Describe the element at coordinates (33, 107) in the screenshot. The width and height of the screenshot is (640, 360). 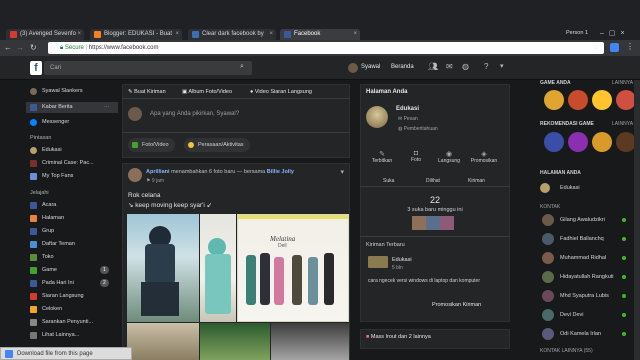
I see `newsfeed-icon` at that location.